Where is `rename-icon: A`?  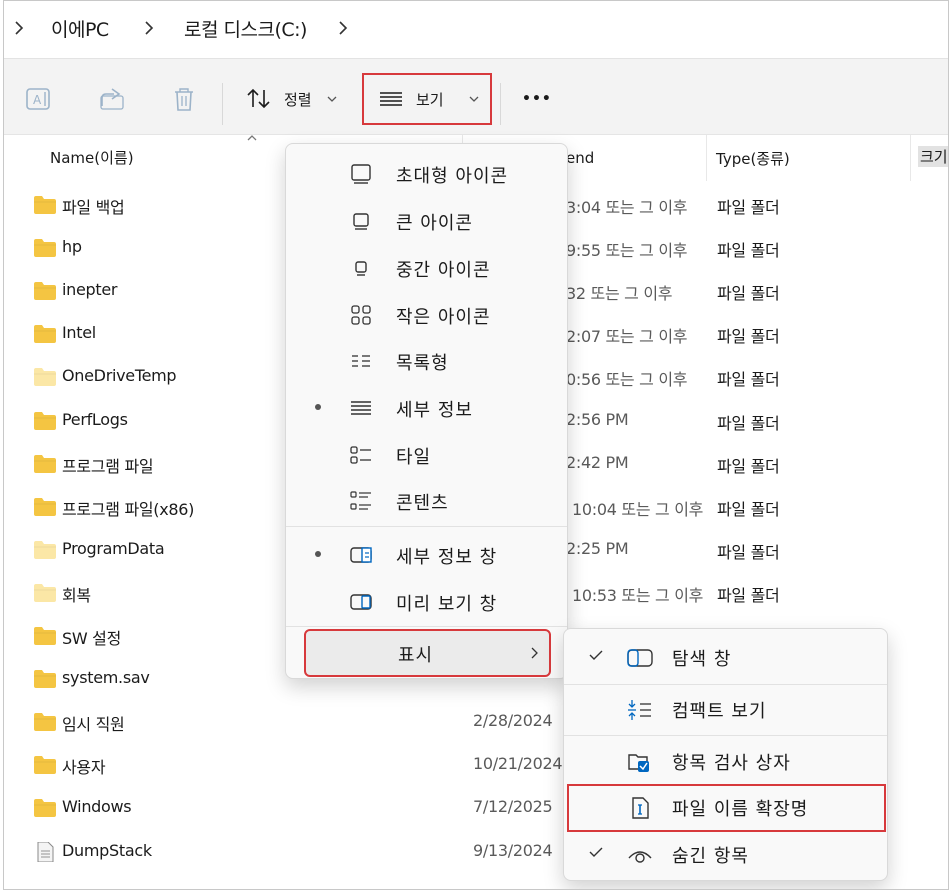
rename-icon: A is located at coordinates (39, 99).